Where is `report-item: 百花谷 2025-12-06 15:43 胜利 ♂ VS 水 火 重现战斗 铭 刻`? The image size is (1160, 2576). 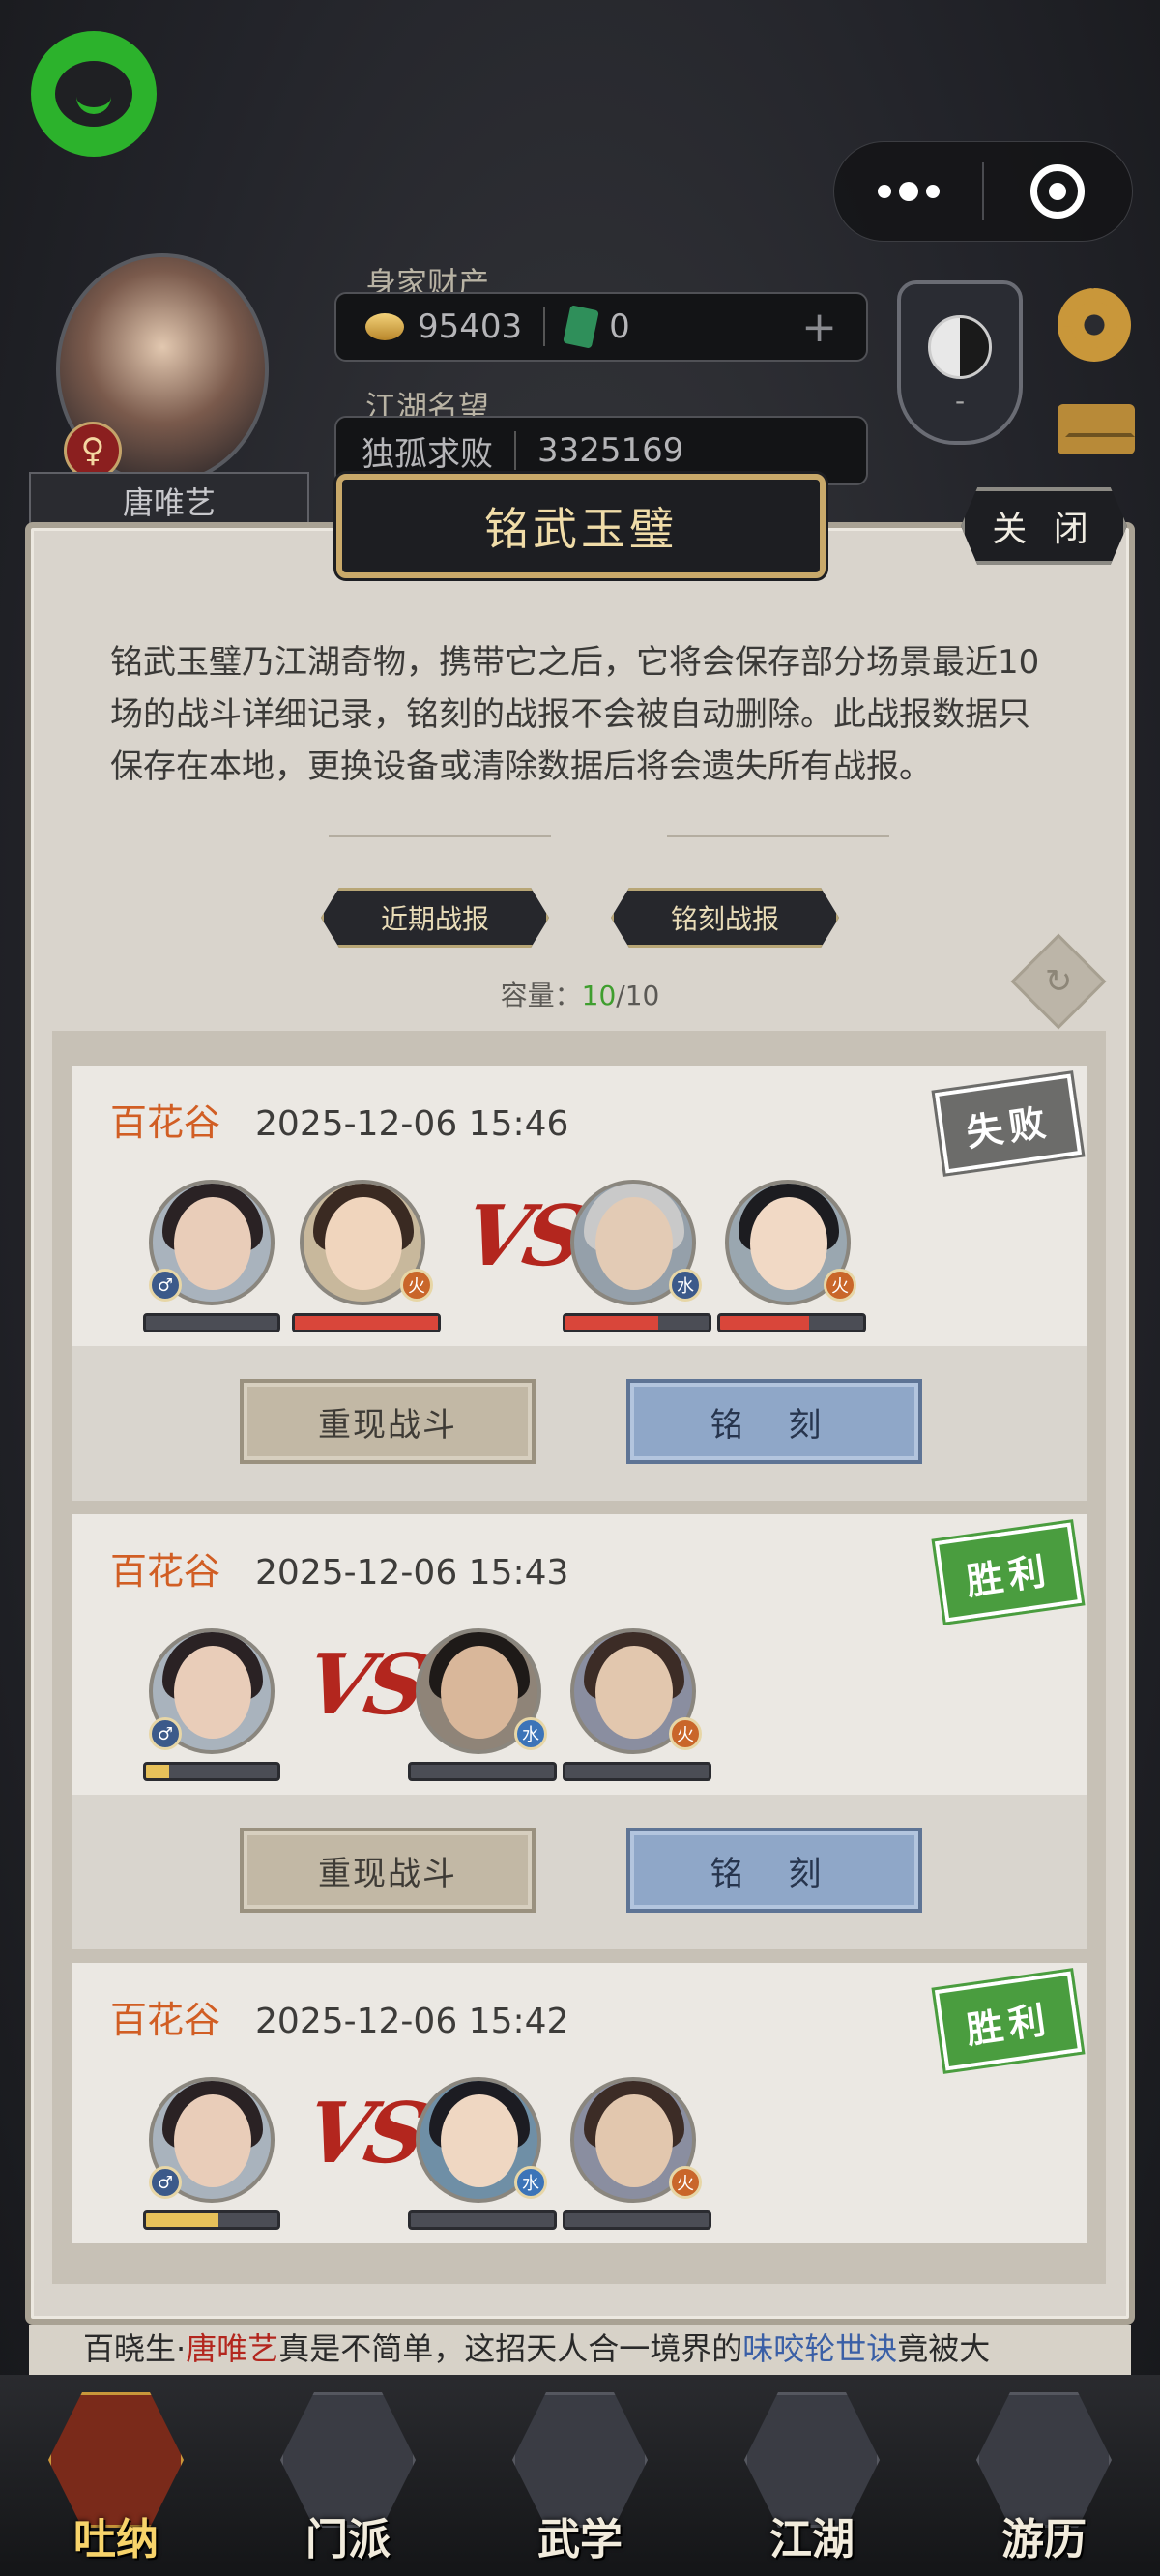 report-item: 百花谷 2025-12-06 15:43 胜利 ♂ VS 水 火 重现战斗 铭 刻 is located at coordinates (579, 1731).